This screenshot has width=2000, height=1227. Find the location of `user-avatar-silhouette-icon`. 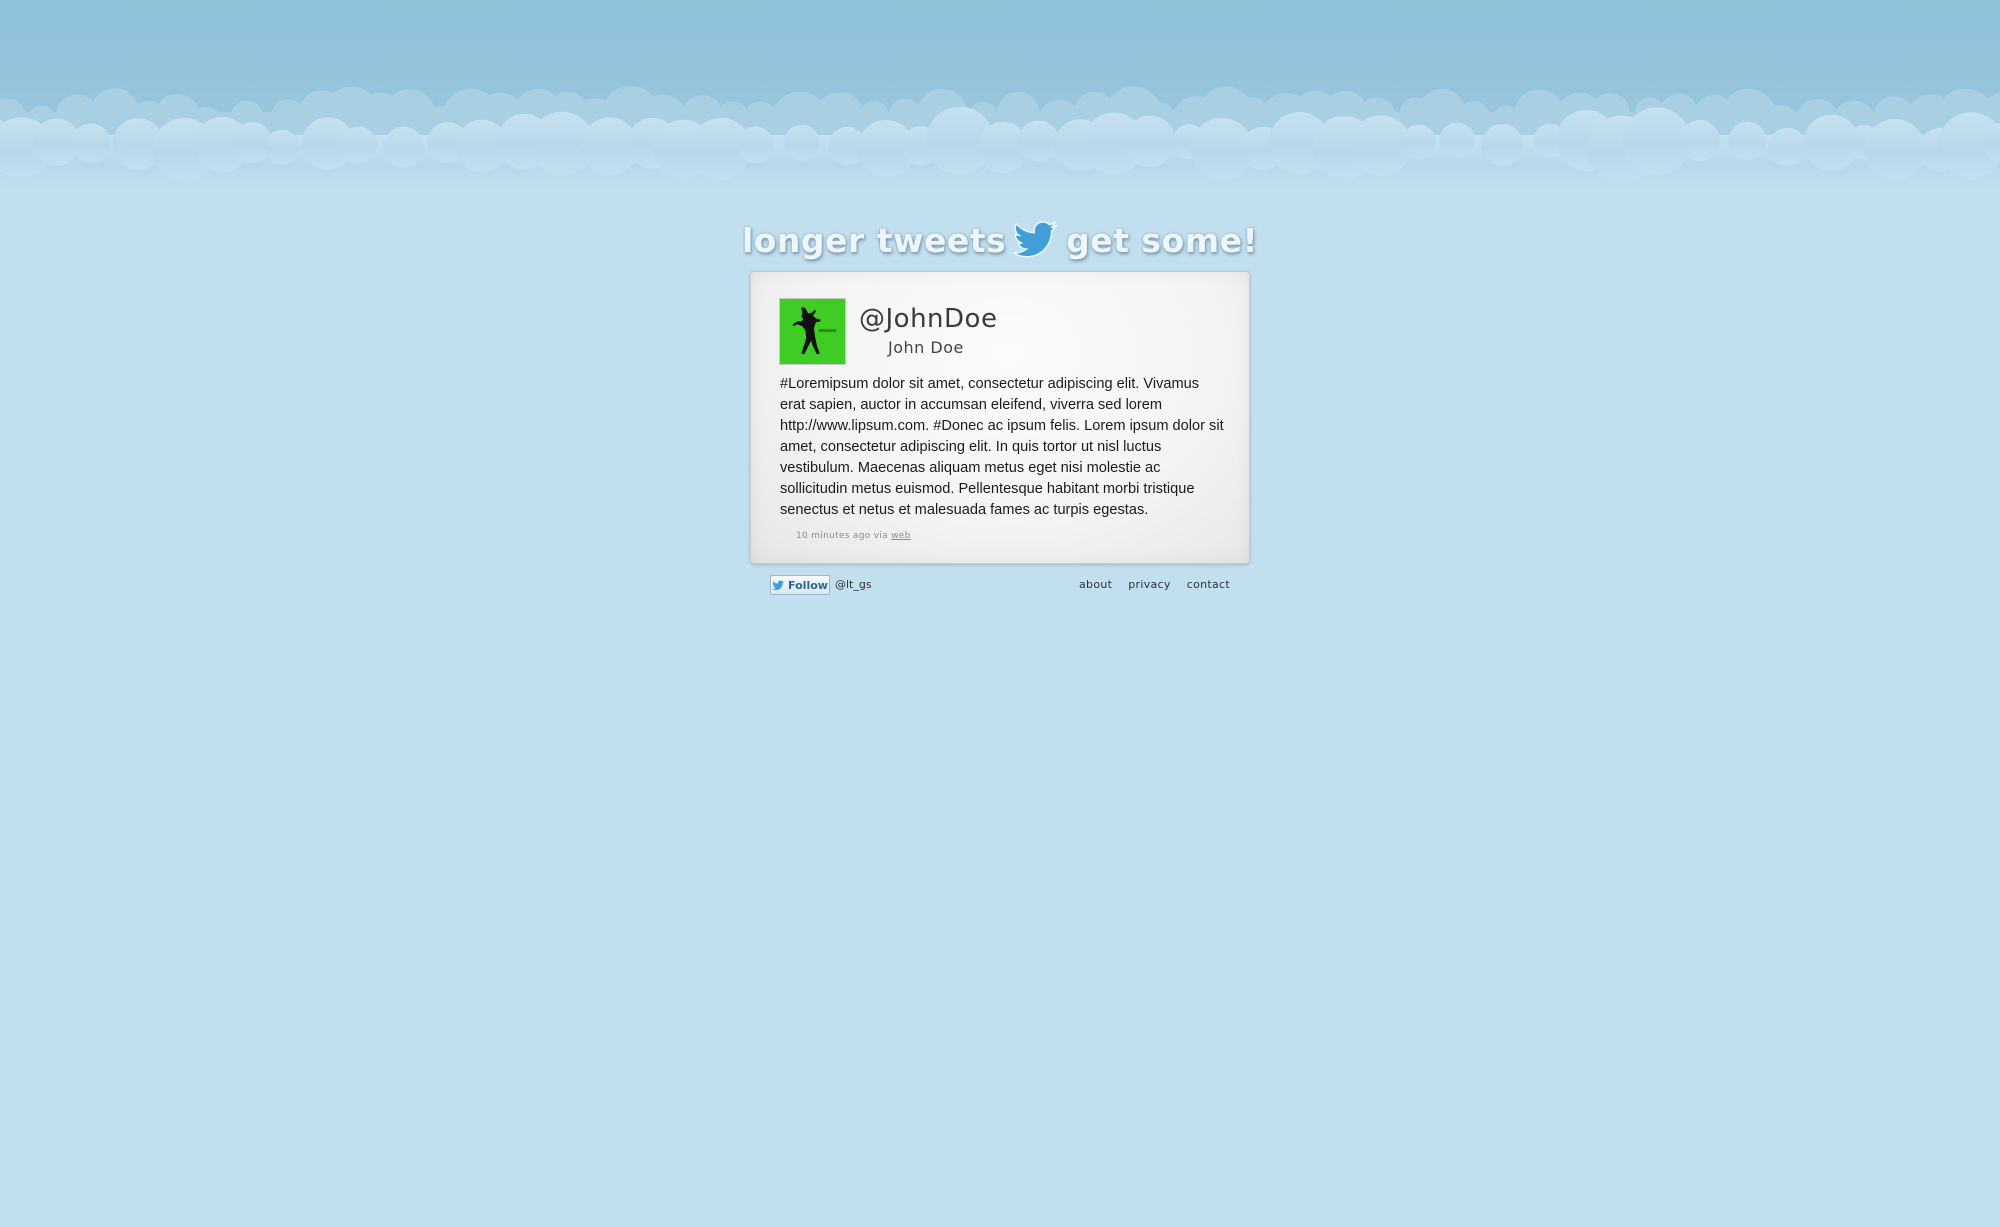

user-avatar-silhouette-icon is located at coordinates (812, 331).